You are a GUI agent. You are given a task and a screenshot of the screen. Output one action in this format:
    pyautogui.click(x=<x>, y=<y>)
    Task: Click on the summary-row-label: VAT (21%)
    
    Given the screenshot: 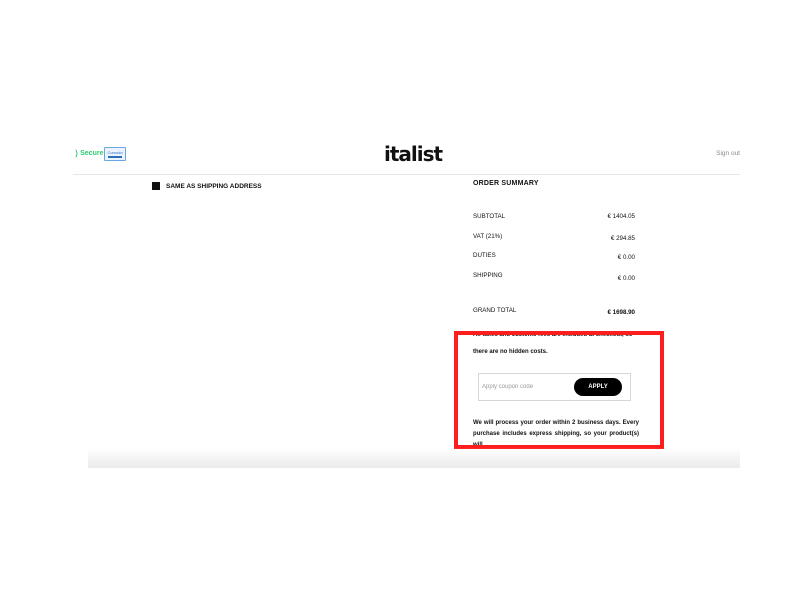 What is the action you would take?
    pyautogui.click(x=488, y=236)
    